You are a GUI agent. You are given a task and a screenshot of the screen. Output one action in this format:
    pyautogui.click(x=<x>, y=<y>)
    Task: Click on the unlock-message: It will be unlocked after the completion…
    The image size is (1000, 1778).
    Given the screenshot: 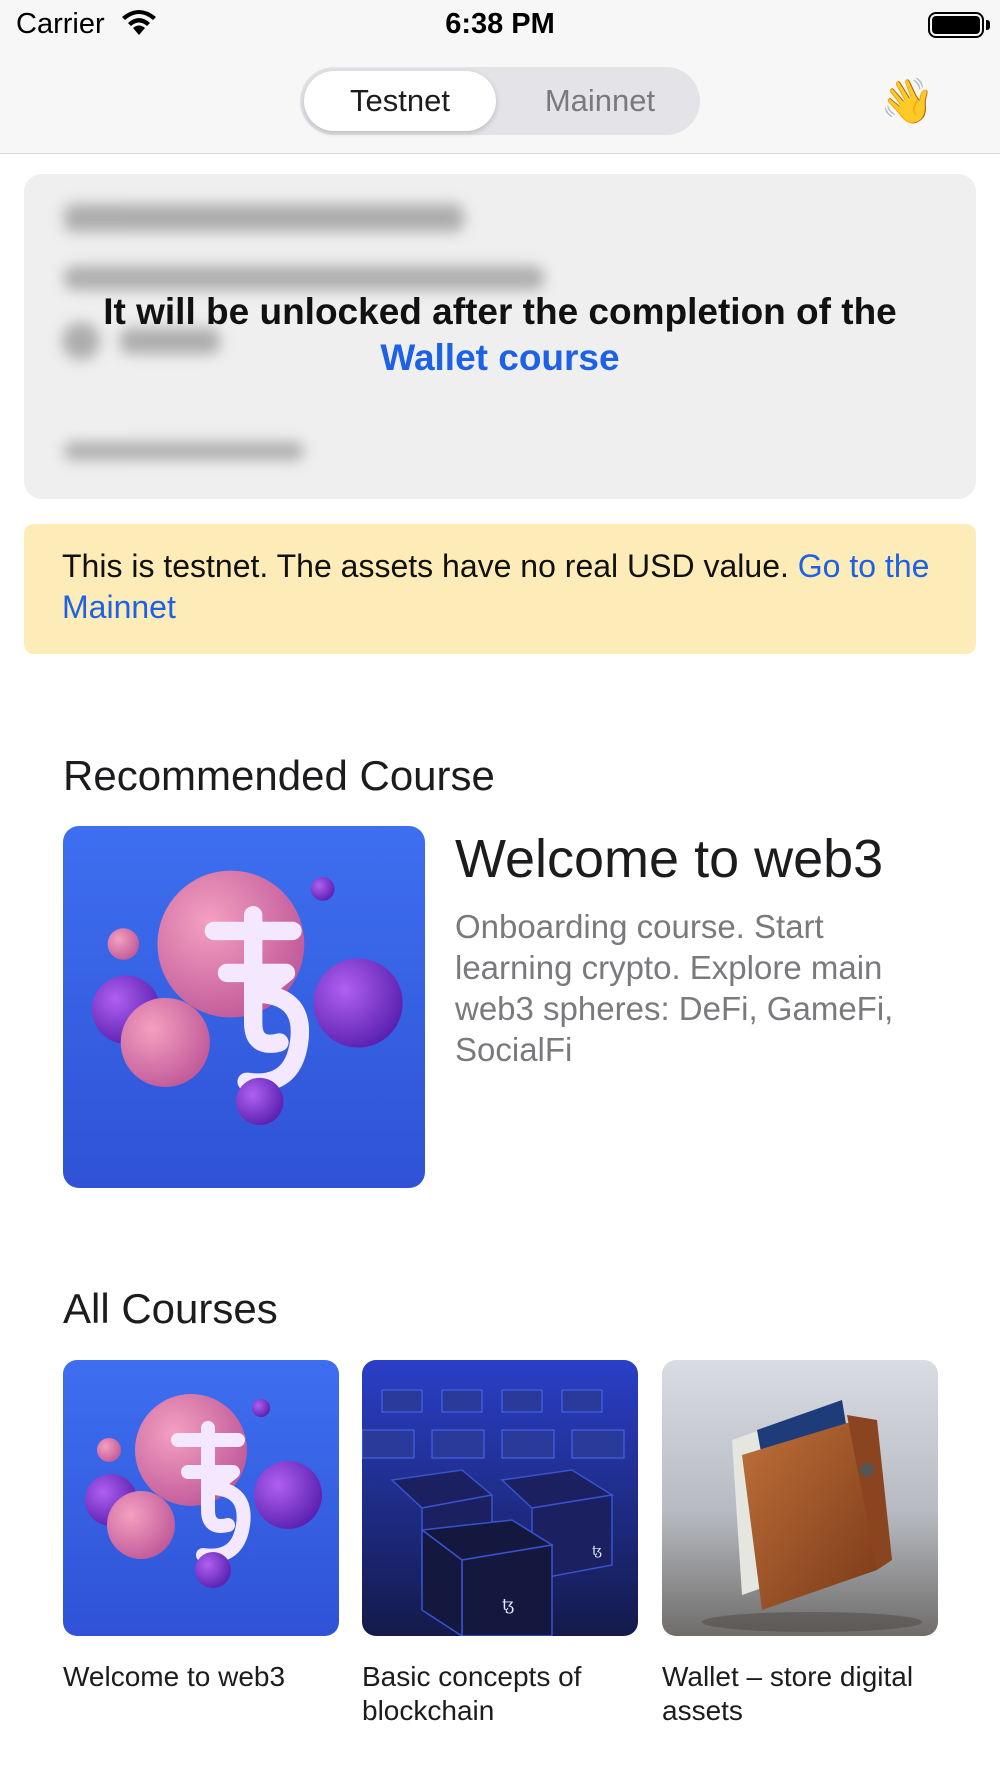 What is the action you would take?
    pyautogui.click(x=500, y=335)
    